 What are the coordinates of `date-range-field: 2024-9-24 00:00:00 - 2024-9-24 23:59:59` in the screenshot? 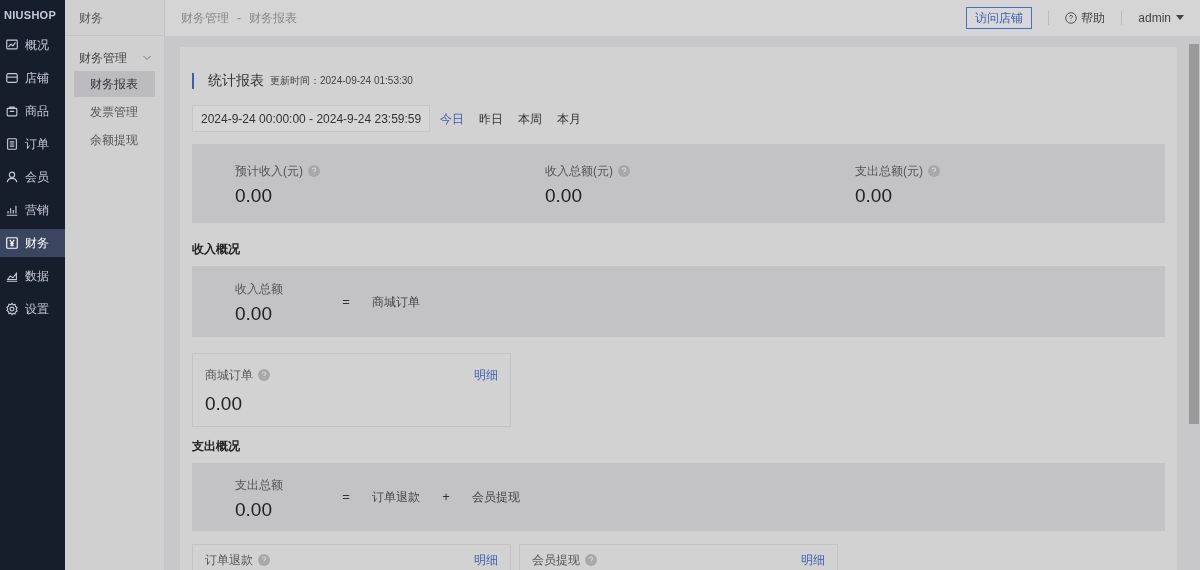 It's located at (311, 118).